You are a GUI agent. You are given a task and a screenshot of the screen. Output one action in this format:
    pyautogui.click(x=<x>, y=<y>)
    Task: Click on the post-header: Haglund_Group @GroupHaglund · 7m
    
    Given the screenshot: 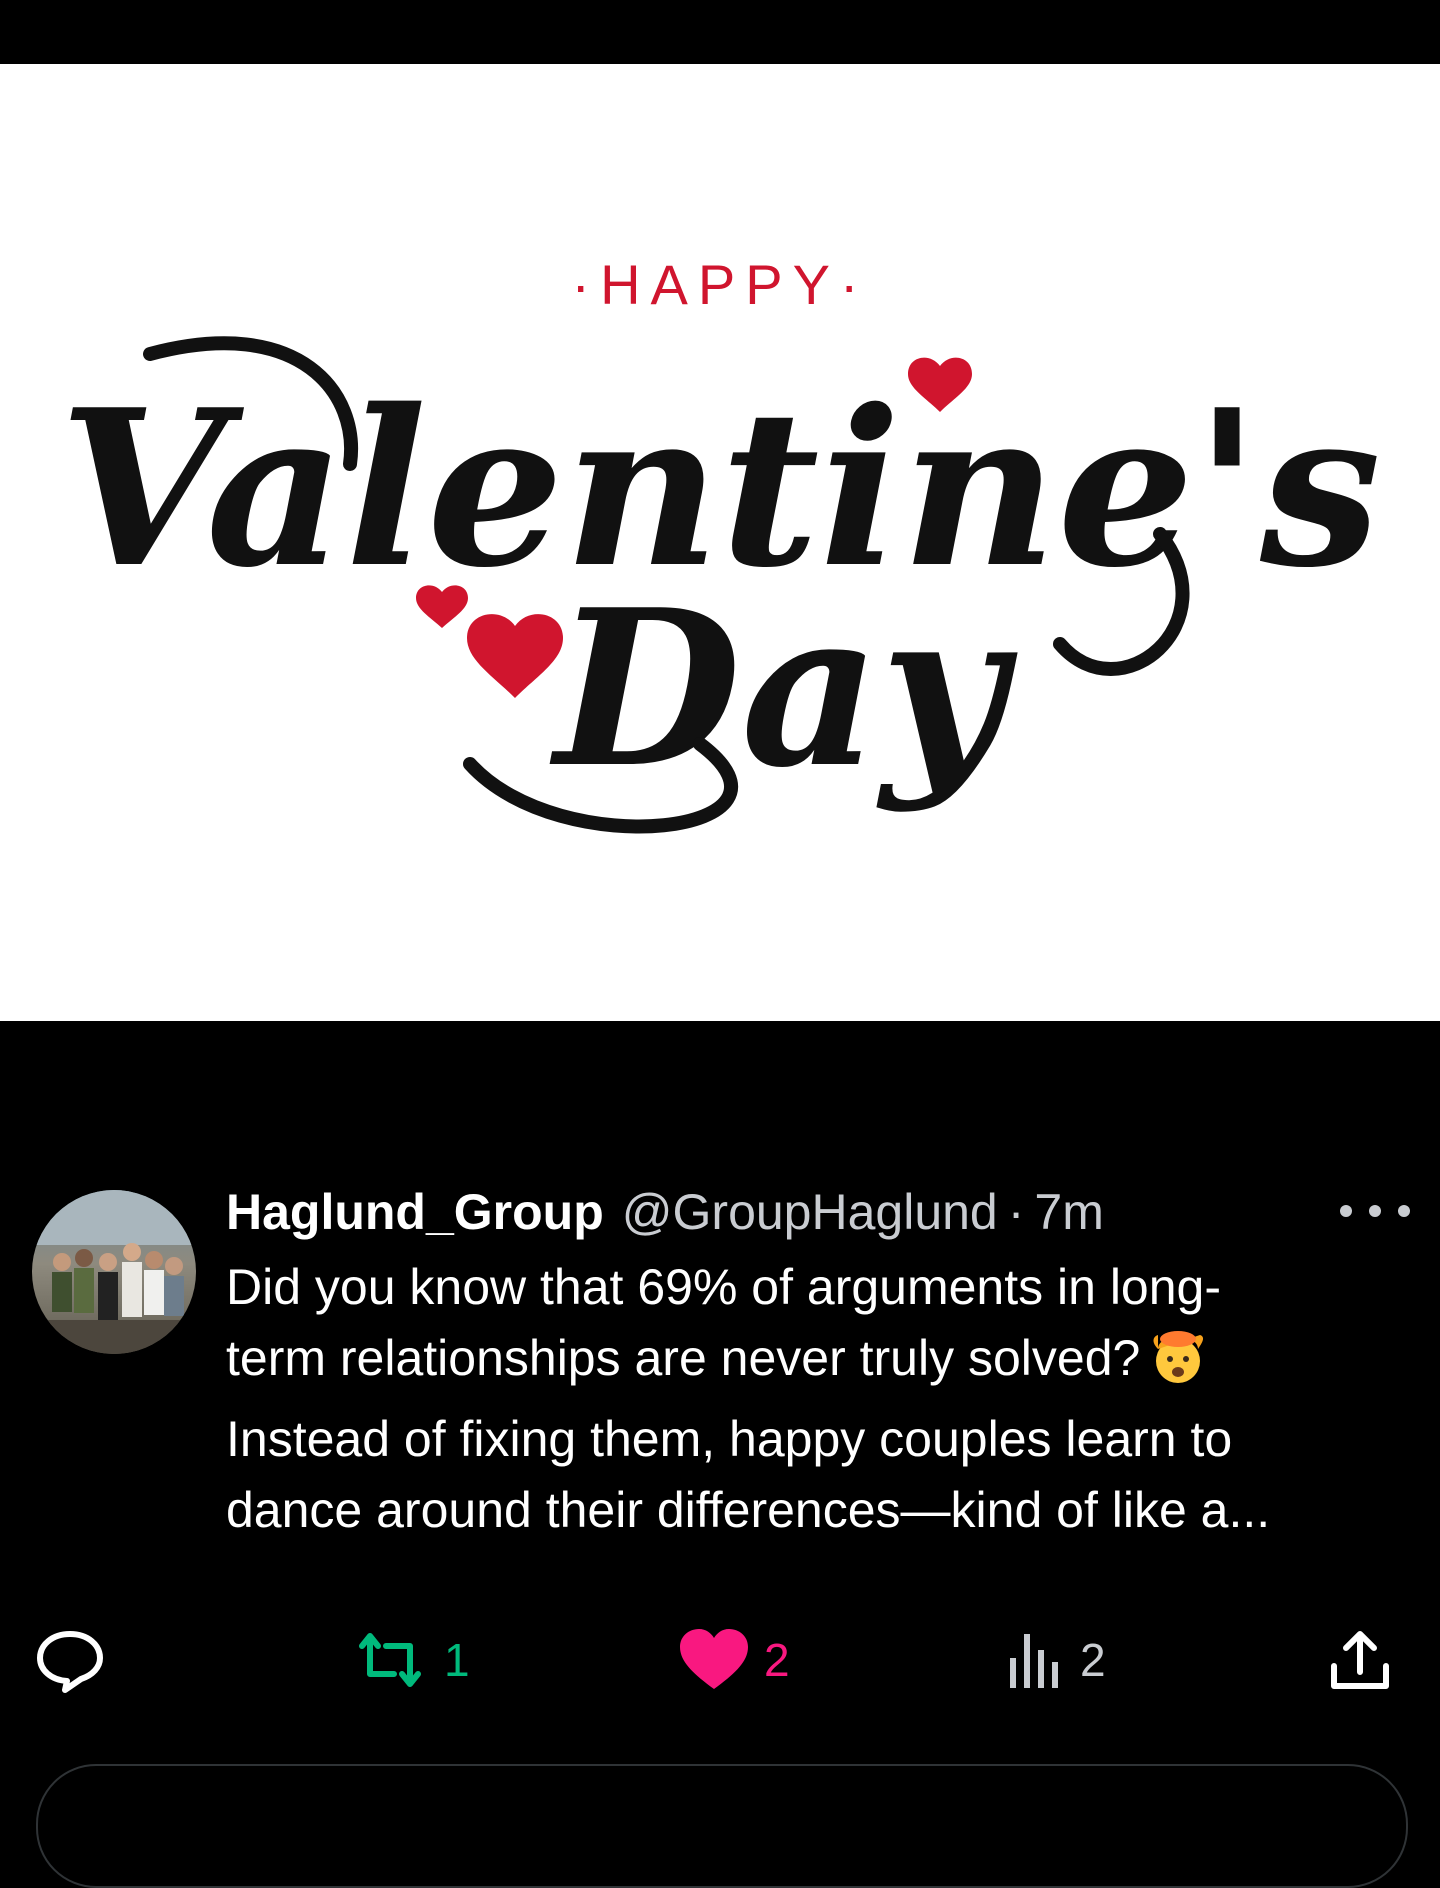 What is the action you would take?
    pyautogui.click(x=665, y=1212)
    